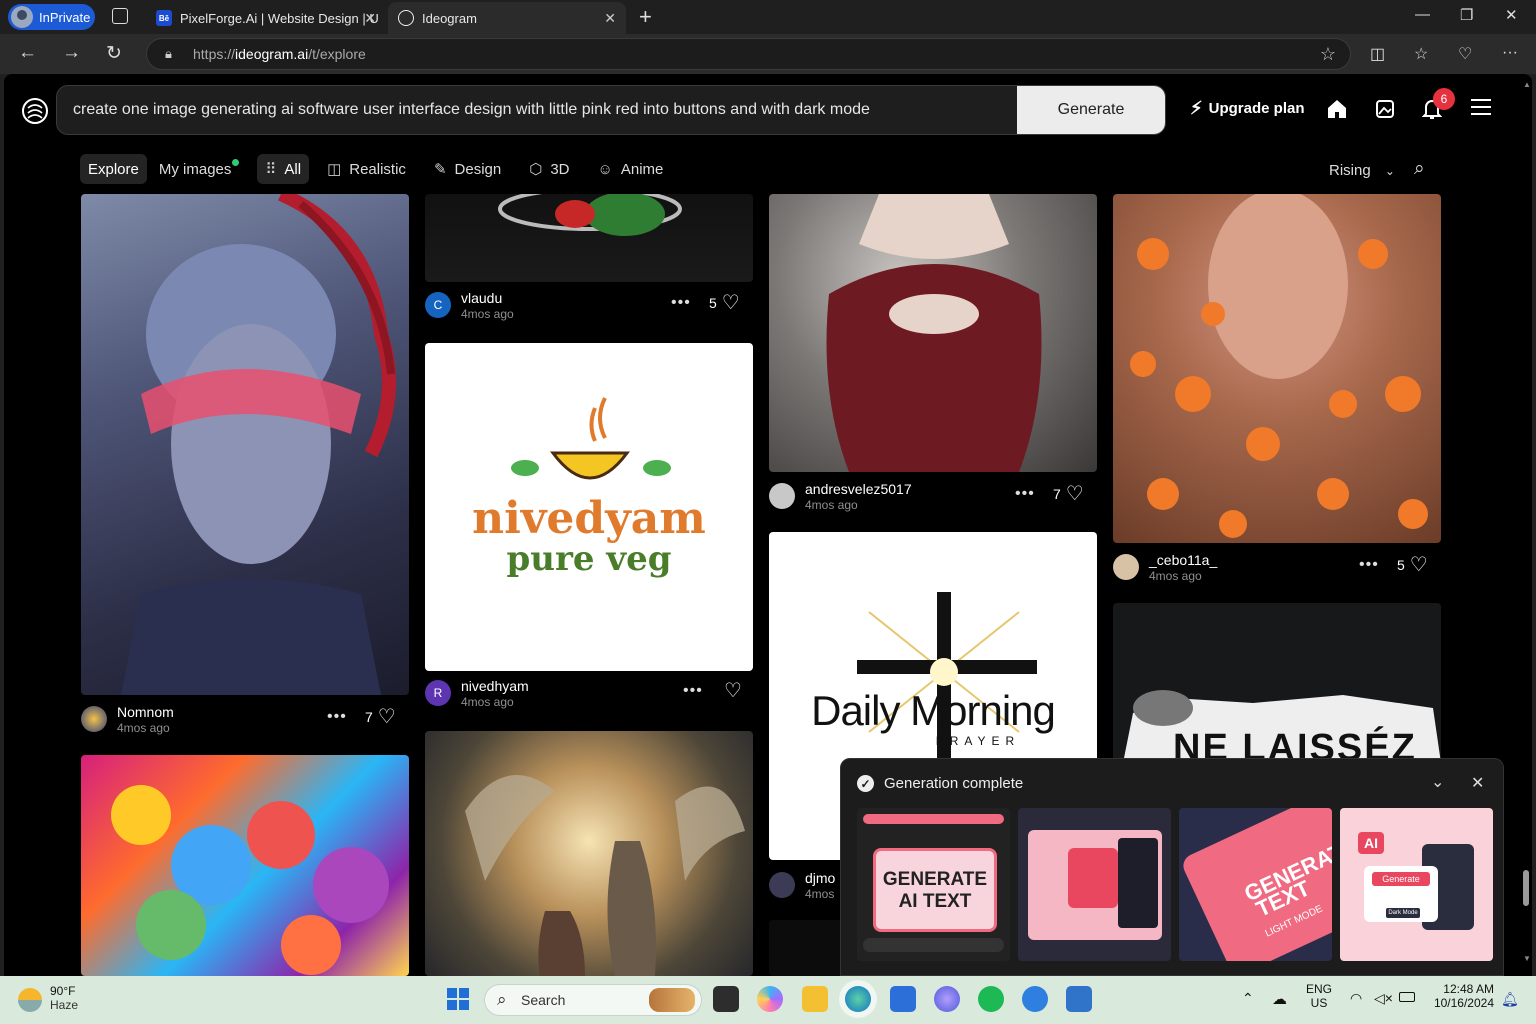 This screenshot has width=1536, height=1024. Describe the element at coordinates (1277, 683) in the screenshot. I see `image-ne-laissez: NE LAISSÉZ` at that location.